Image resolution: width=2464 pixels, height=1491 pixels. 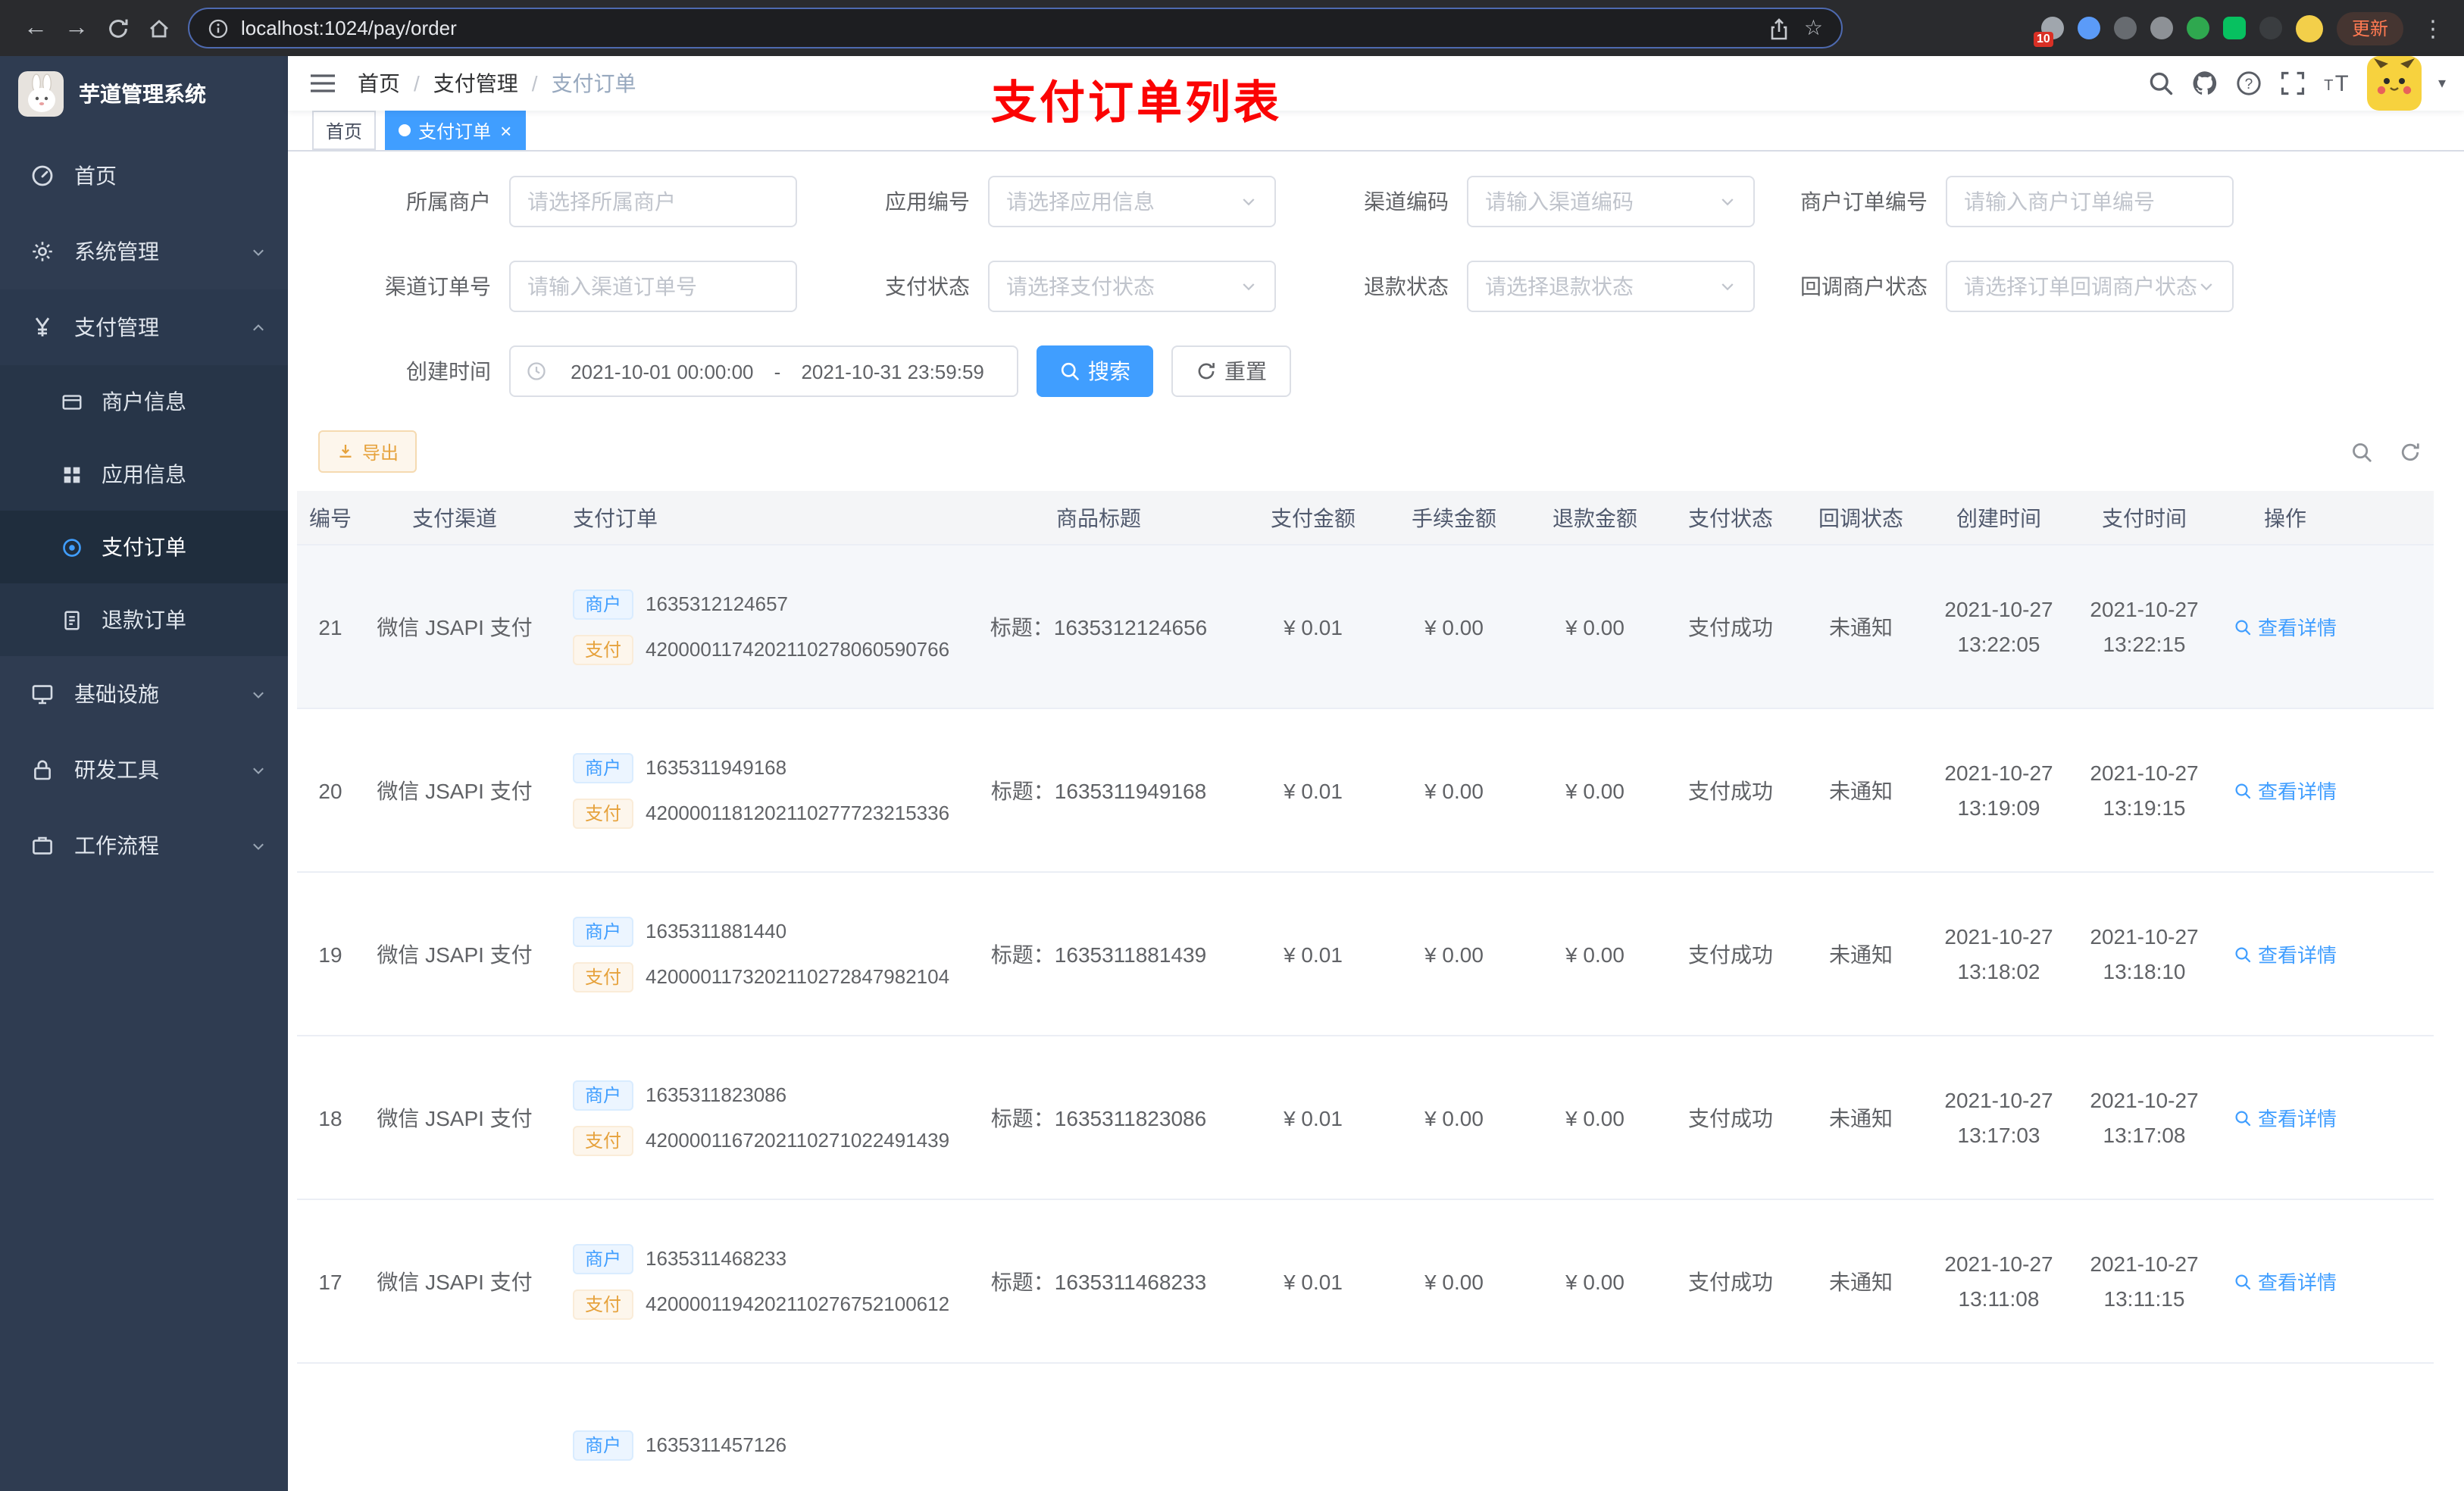 What do you see at coordinates (344, 130) in the screenshot?
I see `tab-home: 首页` at bounding box center [344, 130].